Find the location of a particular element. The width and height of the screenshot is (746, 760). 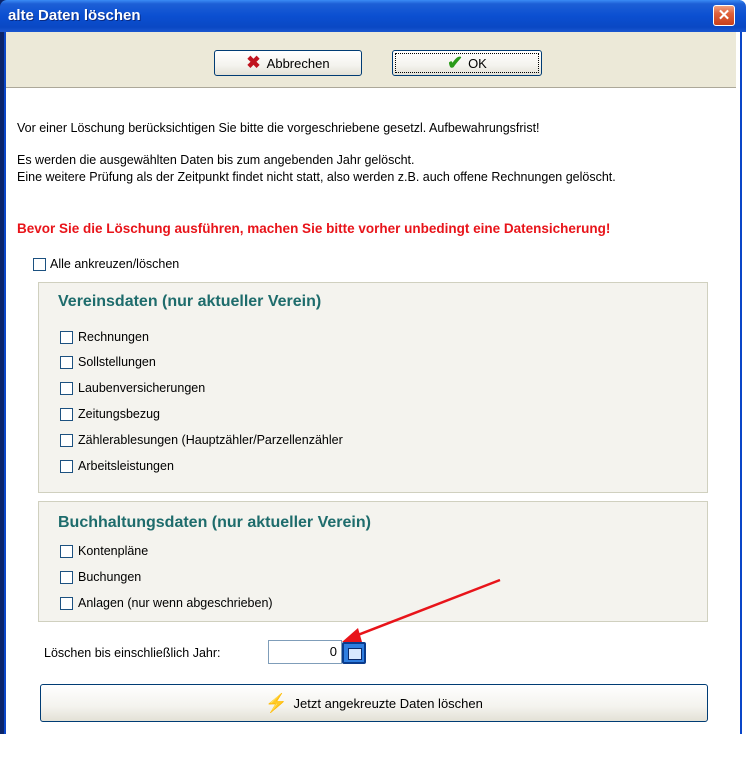

annotation-arrow is located at coordinates (421, 610).